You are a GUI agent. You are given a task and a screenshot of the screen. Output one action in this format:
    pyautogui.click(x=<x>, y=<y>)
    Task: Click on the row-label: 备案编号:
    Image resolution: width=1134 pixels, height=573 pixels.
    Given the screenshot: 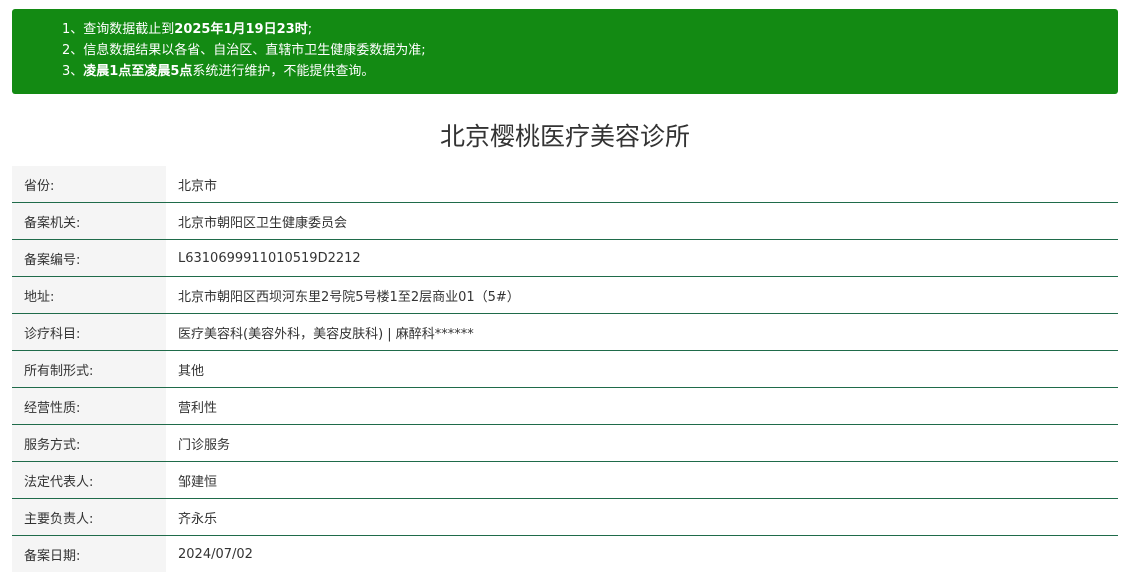 What is the action you would take?
    pyautogui.click(x=89, y=258)
    